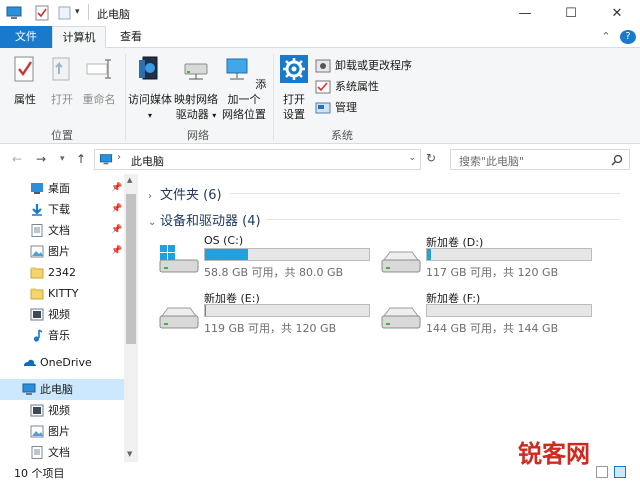  Describe the element at coordinates (62, 230) in the screenshot. I see `sidebar-item: 文档 📌` at that location.